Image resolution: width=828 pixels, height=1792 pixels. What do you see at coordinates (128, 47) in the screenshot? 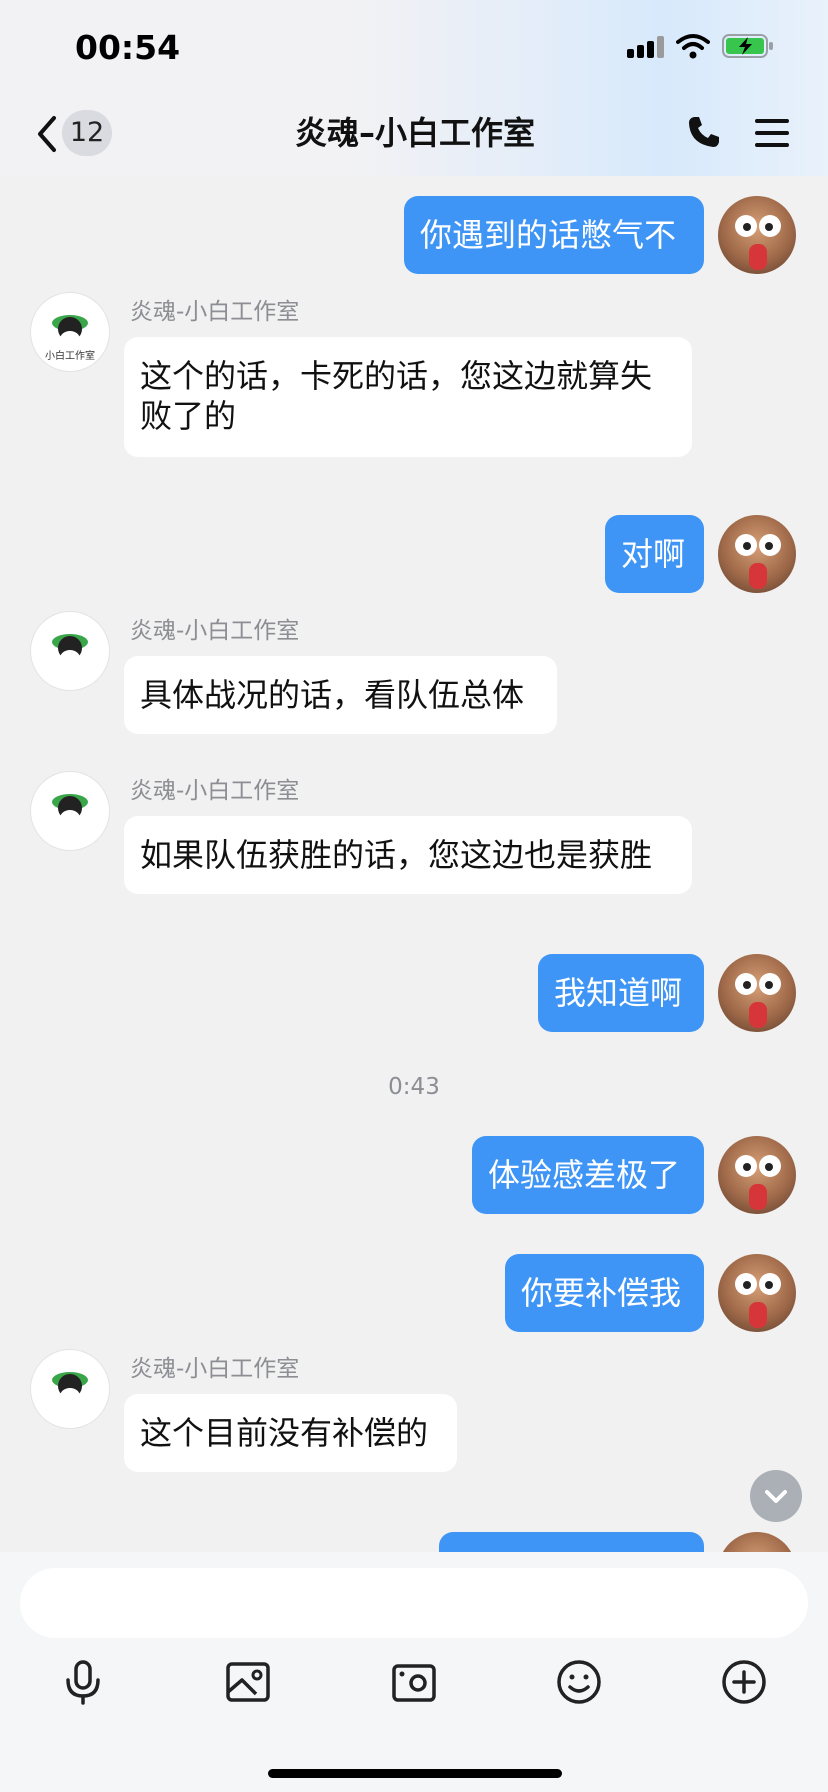
I see `status-time: 00:54` at bounding box center [128, 47].